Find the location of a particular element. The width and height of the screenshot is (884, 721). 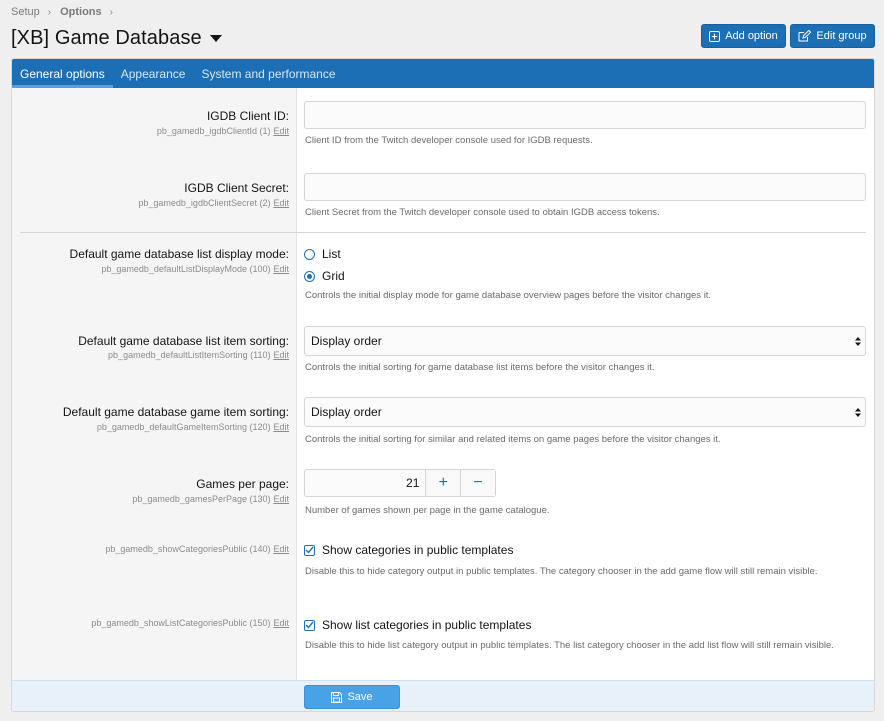

caret-down-icon is located at coordinates (215, 38).